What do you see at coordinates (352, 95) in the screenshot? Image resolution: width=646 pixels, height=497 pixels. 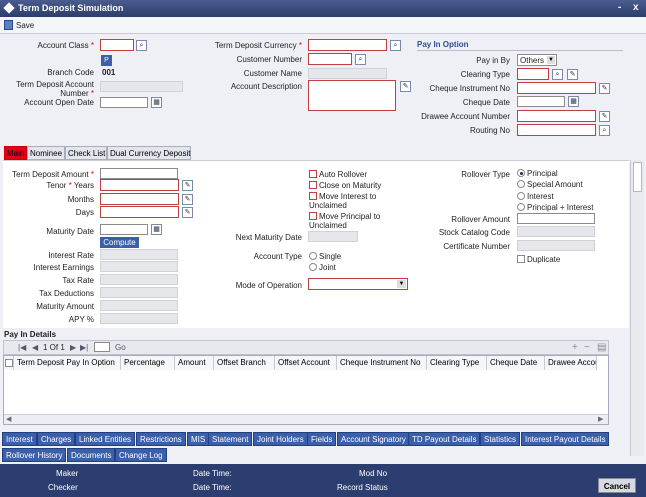 I see `account-description-input` at bounding box center [352, 95].